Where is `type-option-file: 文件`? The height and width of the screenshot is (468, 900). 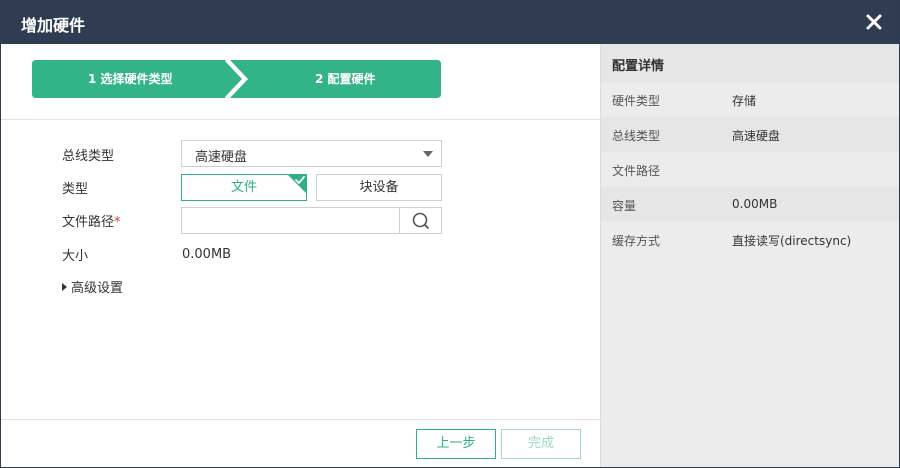 type-option-file: 文件 is located at coordinates (244, 187).